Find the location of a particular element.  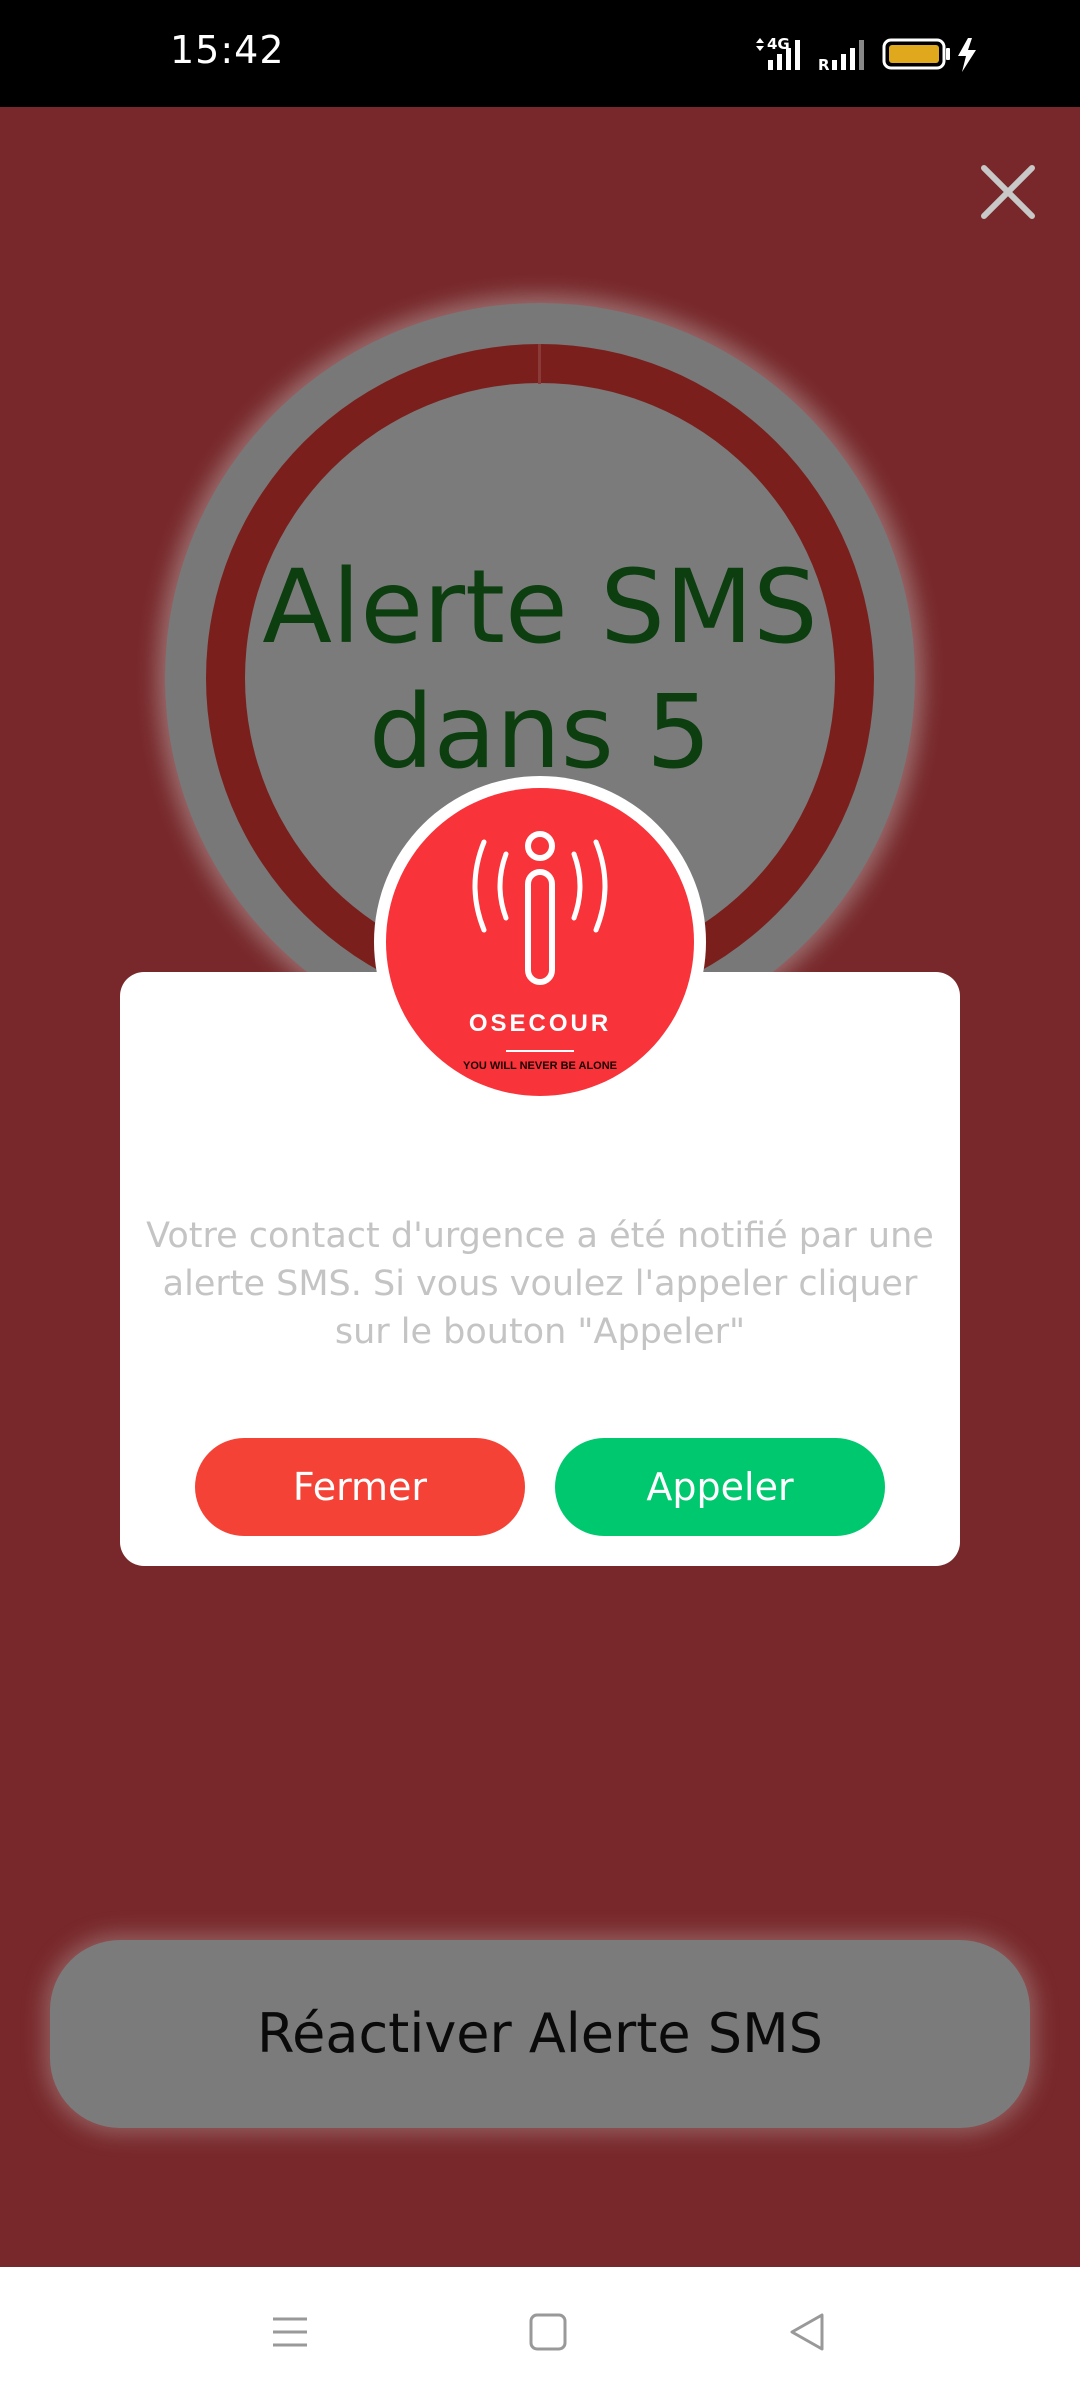

signal-roaming-icon: R is located at coordinates (841, 57).